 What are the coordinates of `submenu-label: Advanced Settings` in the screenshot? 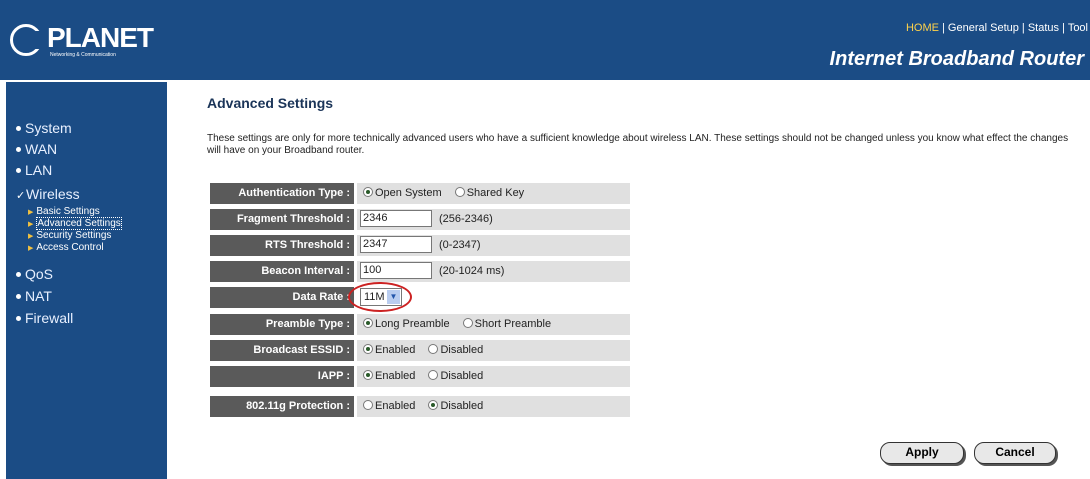 It's located at (79, 223).